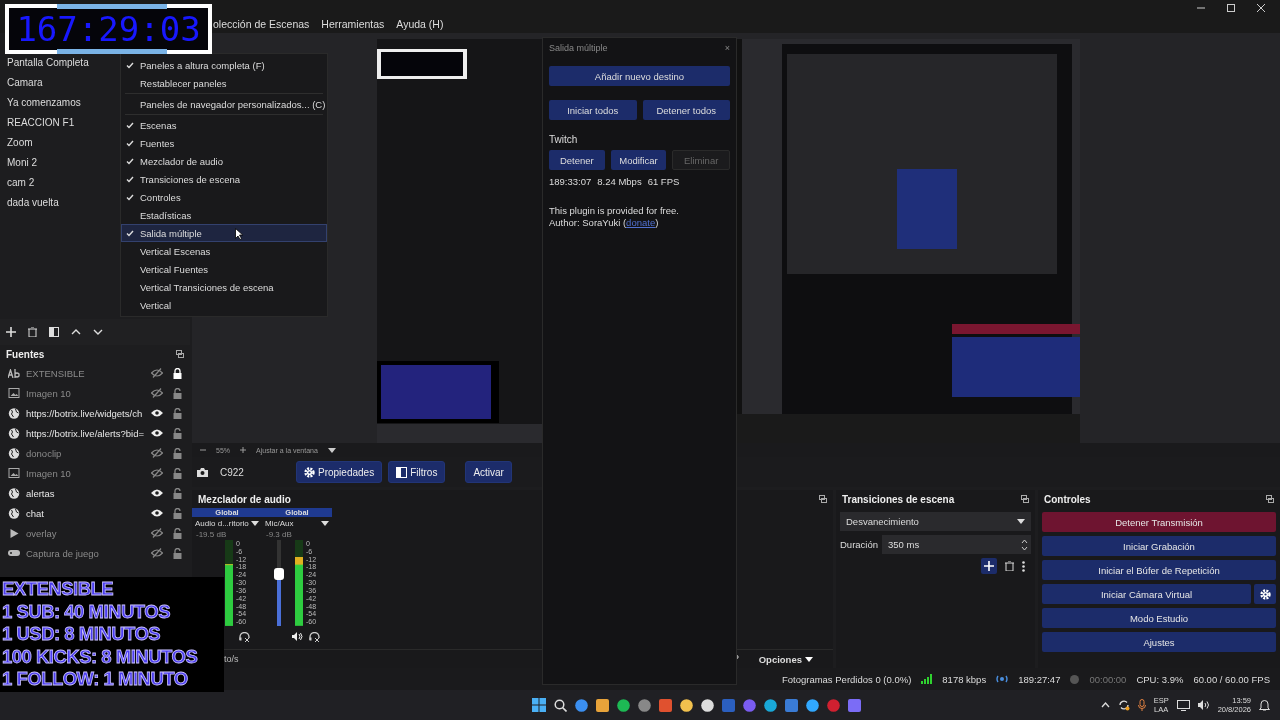 The image size is (1280, 720). Describe the element at coordinates (1159, 546) in the screenshot. I see `control-button: Iniciar Grabación` at that location.